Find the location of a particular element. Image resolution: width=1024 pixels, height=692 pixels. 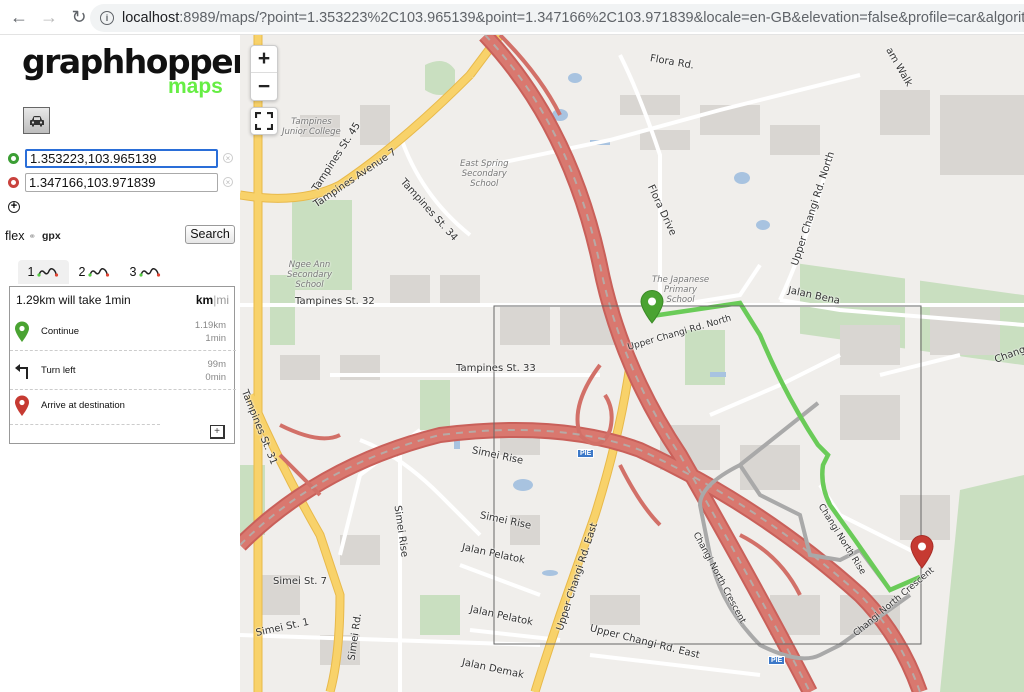

street-label: Tampines St. 32 is located at coordinates (335, 301).